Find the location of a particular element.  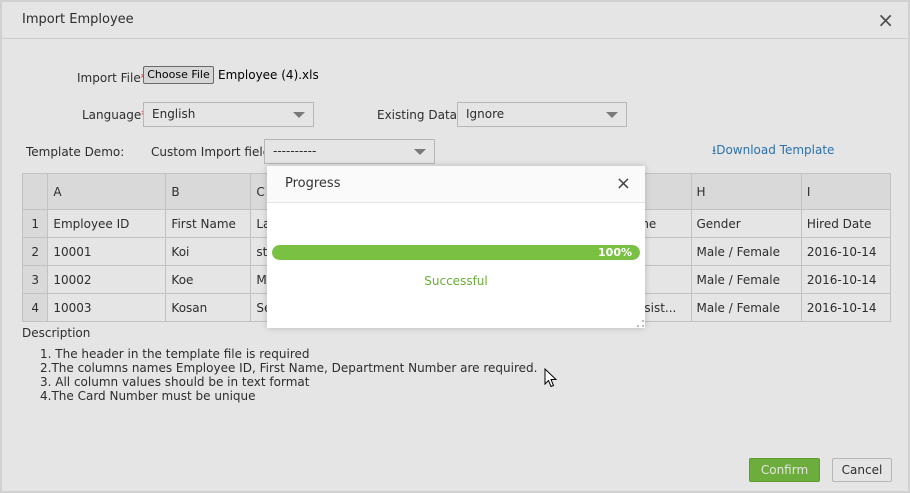

progress-bar: 100% is located at coordinates (456, 252).